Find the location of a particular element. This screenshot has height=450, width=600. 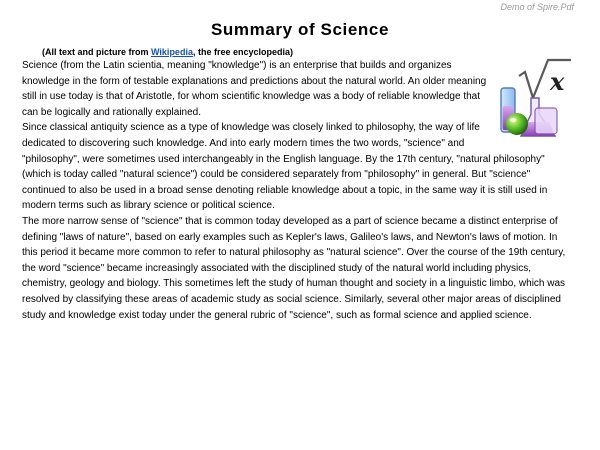

credit-suffix: , the free encyclopedia) is located at coordinates (242, 52).